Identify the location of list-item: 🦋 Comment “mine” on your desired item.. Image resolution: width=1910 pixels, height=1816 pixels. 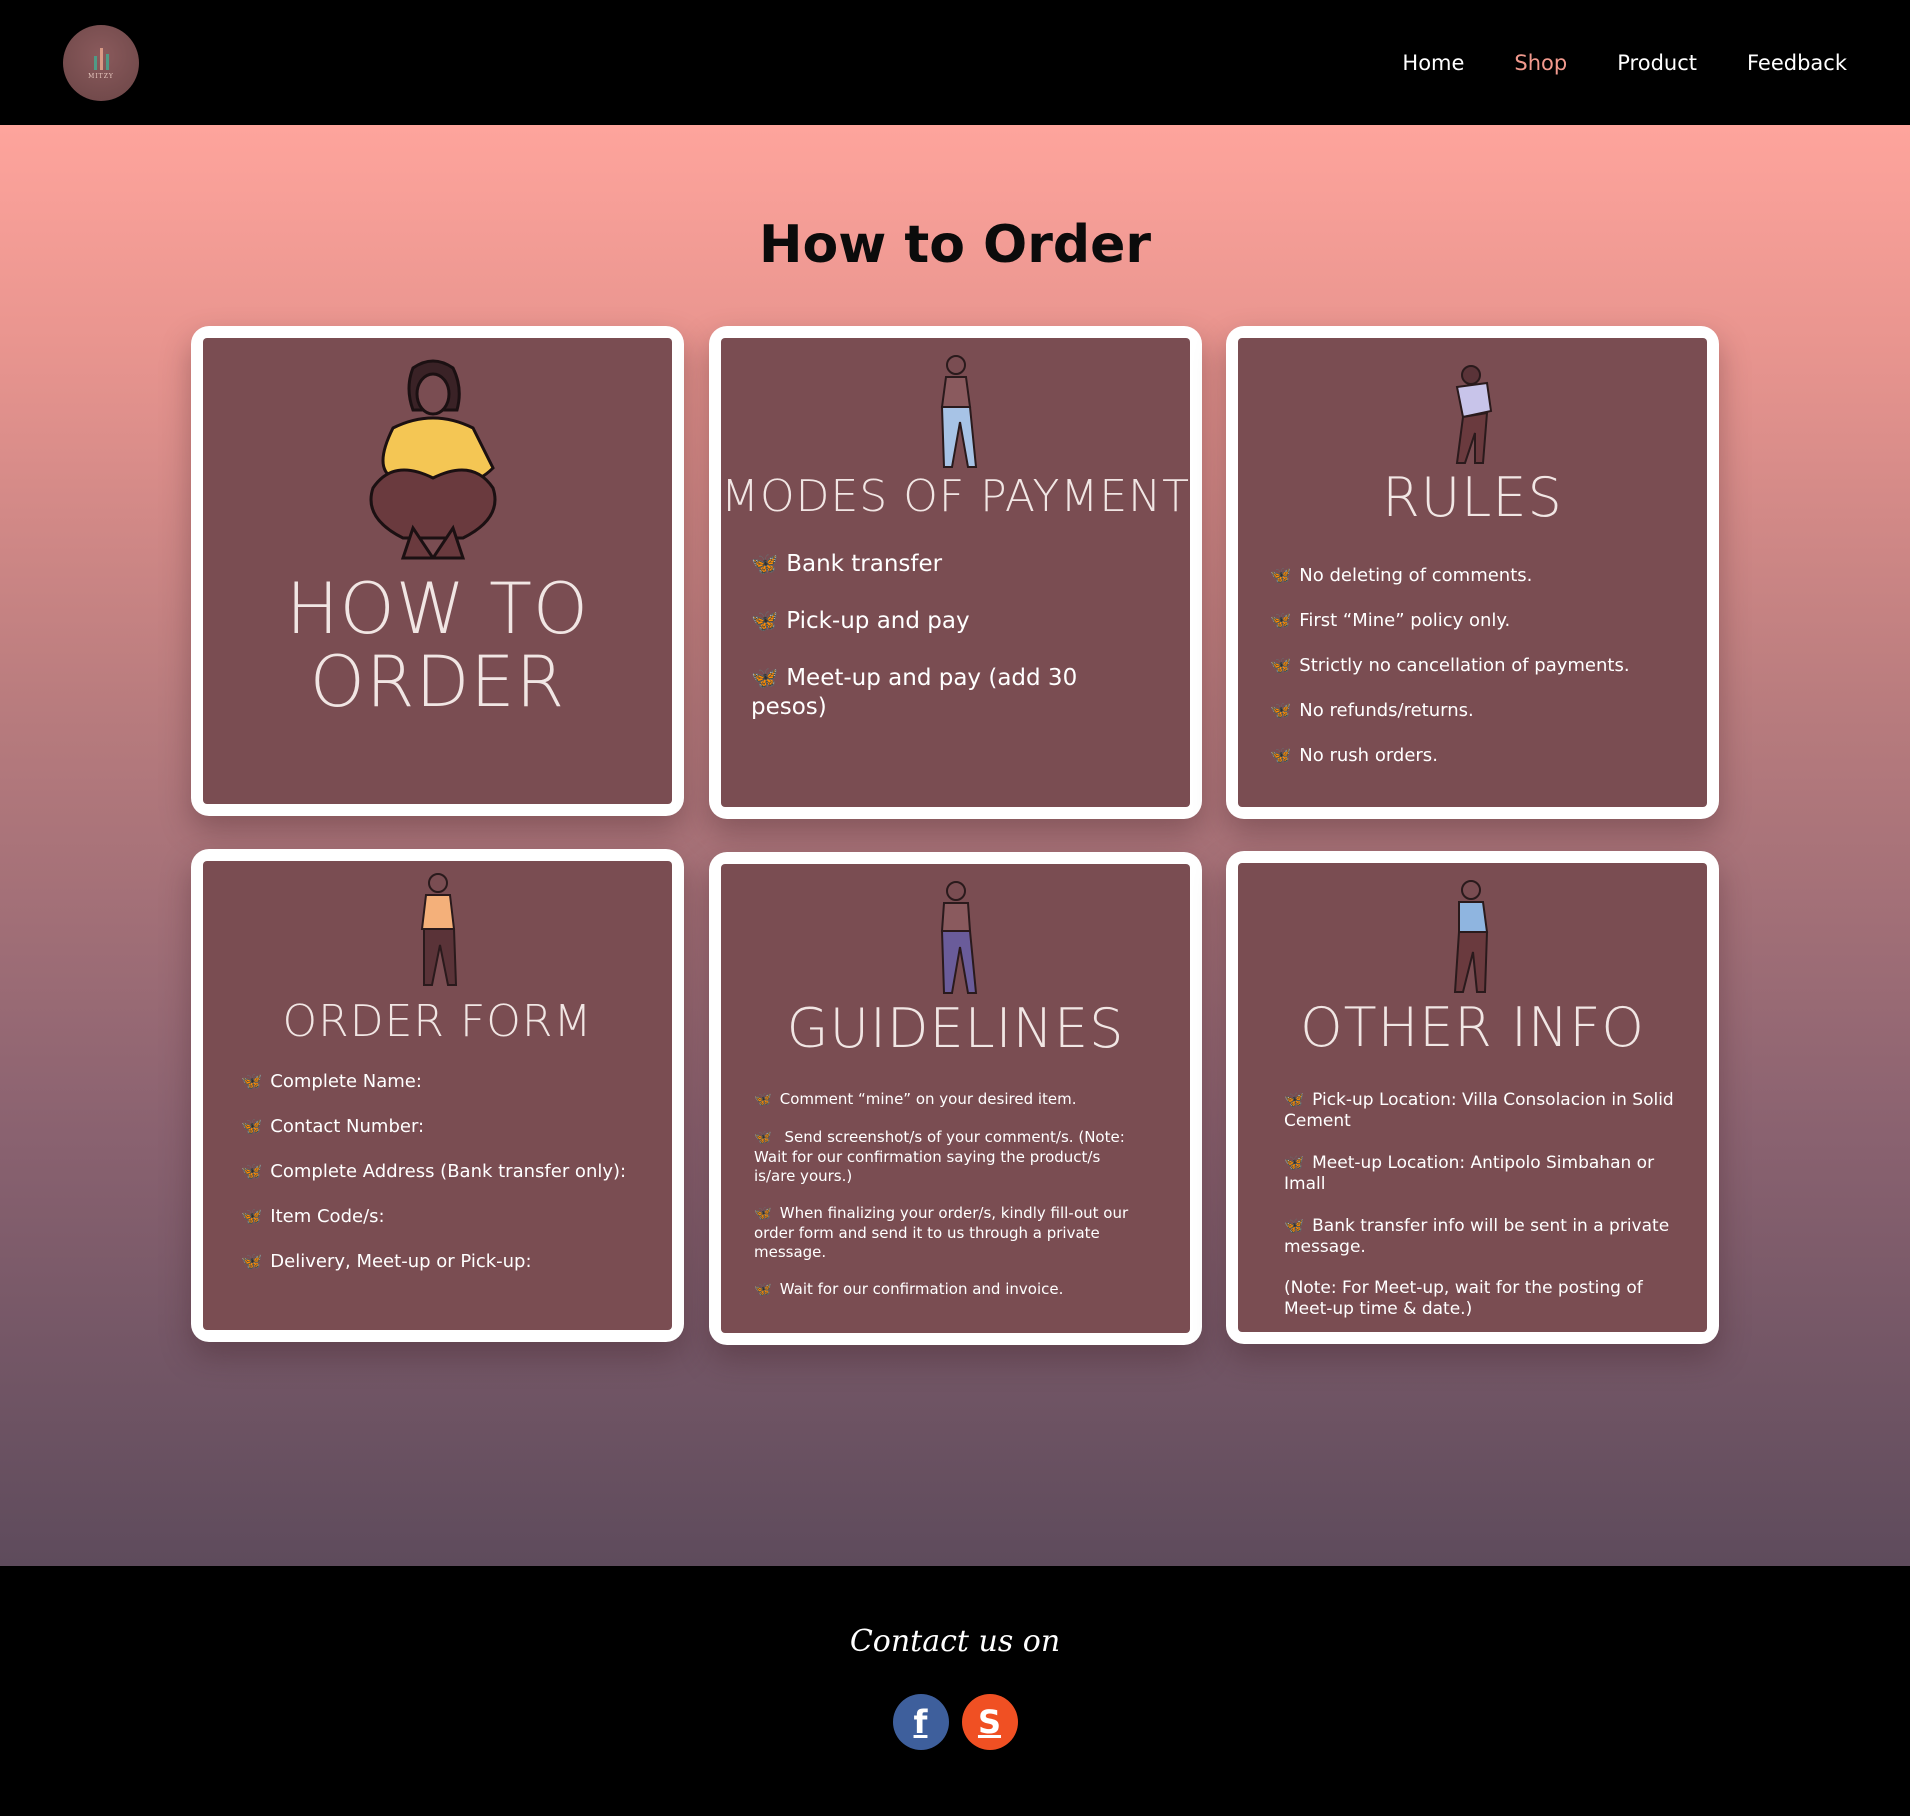
(915, 1099).